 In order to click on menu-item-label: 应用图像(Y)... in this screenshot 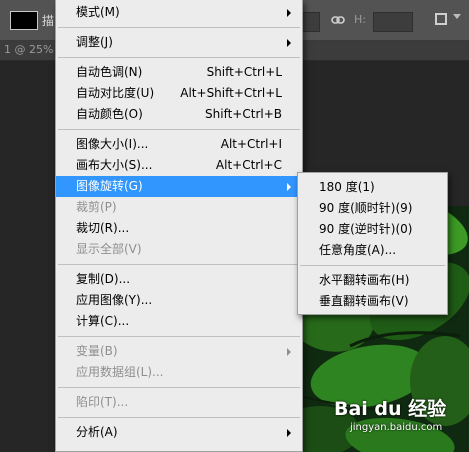, I will do `click(114, 300)`.